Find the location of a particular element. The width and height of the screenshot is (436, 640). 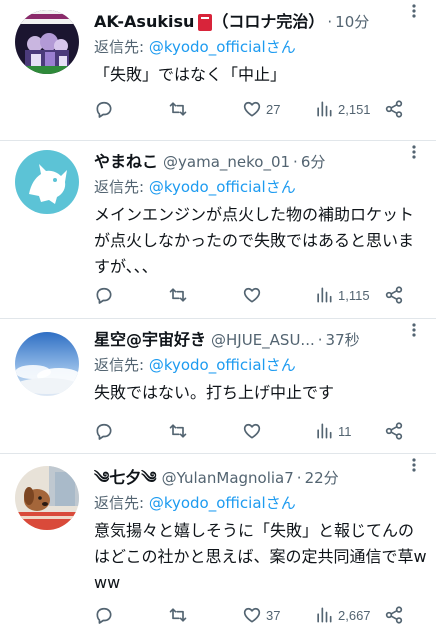

display-name: やまねこ is located at coordinates (126, 162).